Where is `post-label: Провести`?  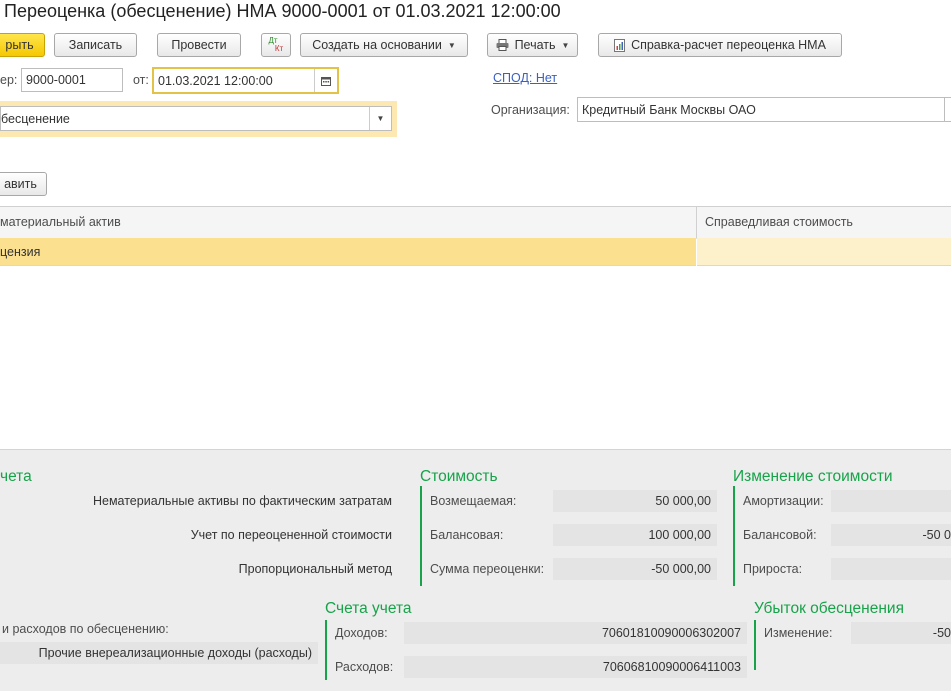 post-label: Провести is located at coordinates (198, 45).